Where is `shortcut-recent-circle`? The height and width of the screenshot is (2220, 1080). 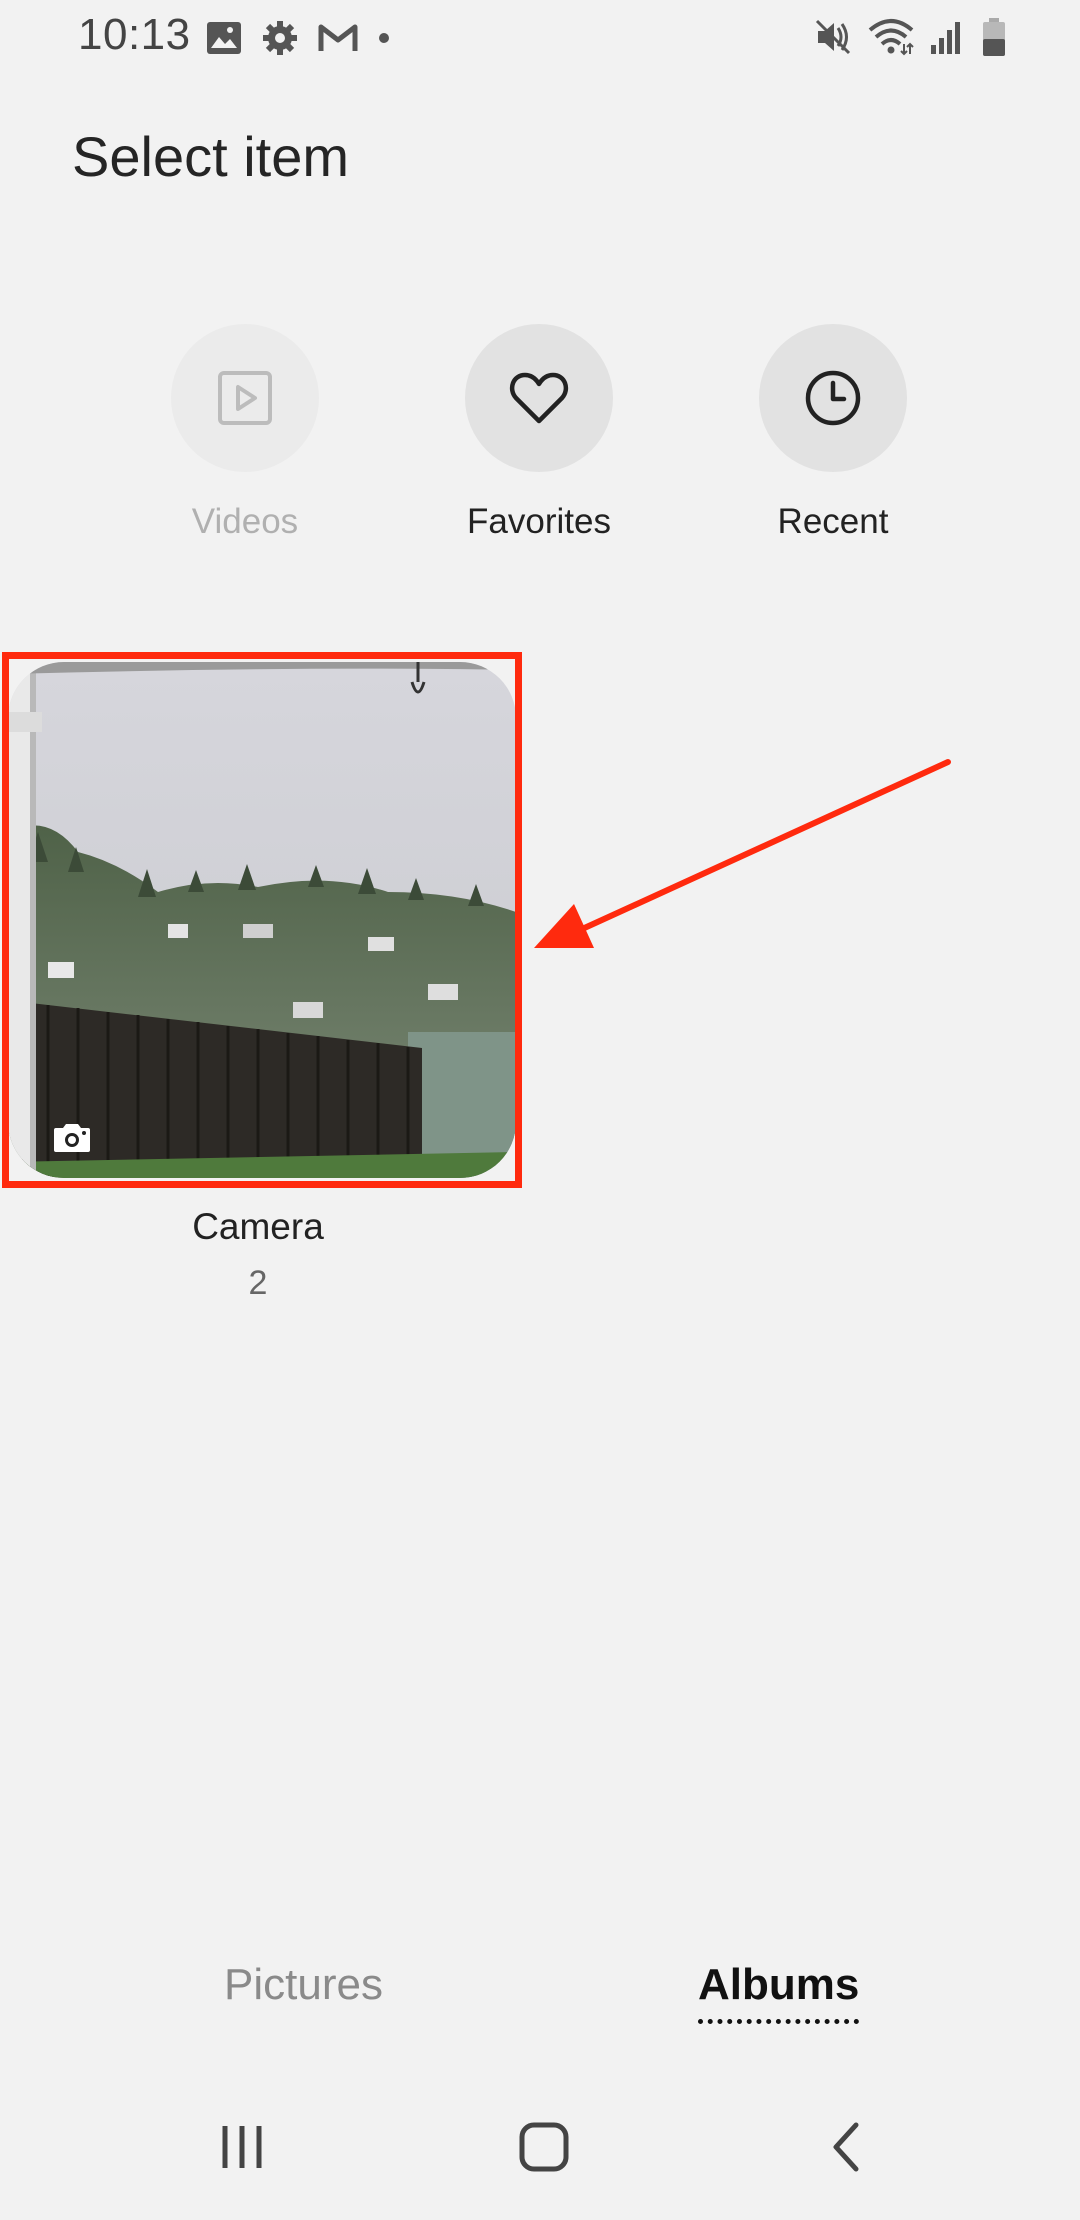 shortcut-recent-circle is located at coordinates (833, 398).